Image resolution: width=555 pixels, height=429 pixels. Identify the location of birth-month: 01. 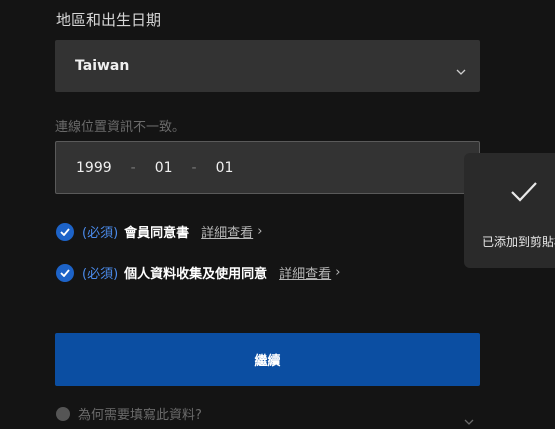
(164, 168).